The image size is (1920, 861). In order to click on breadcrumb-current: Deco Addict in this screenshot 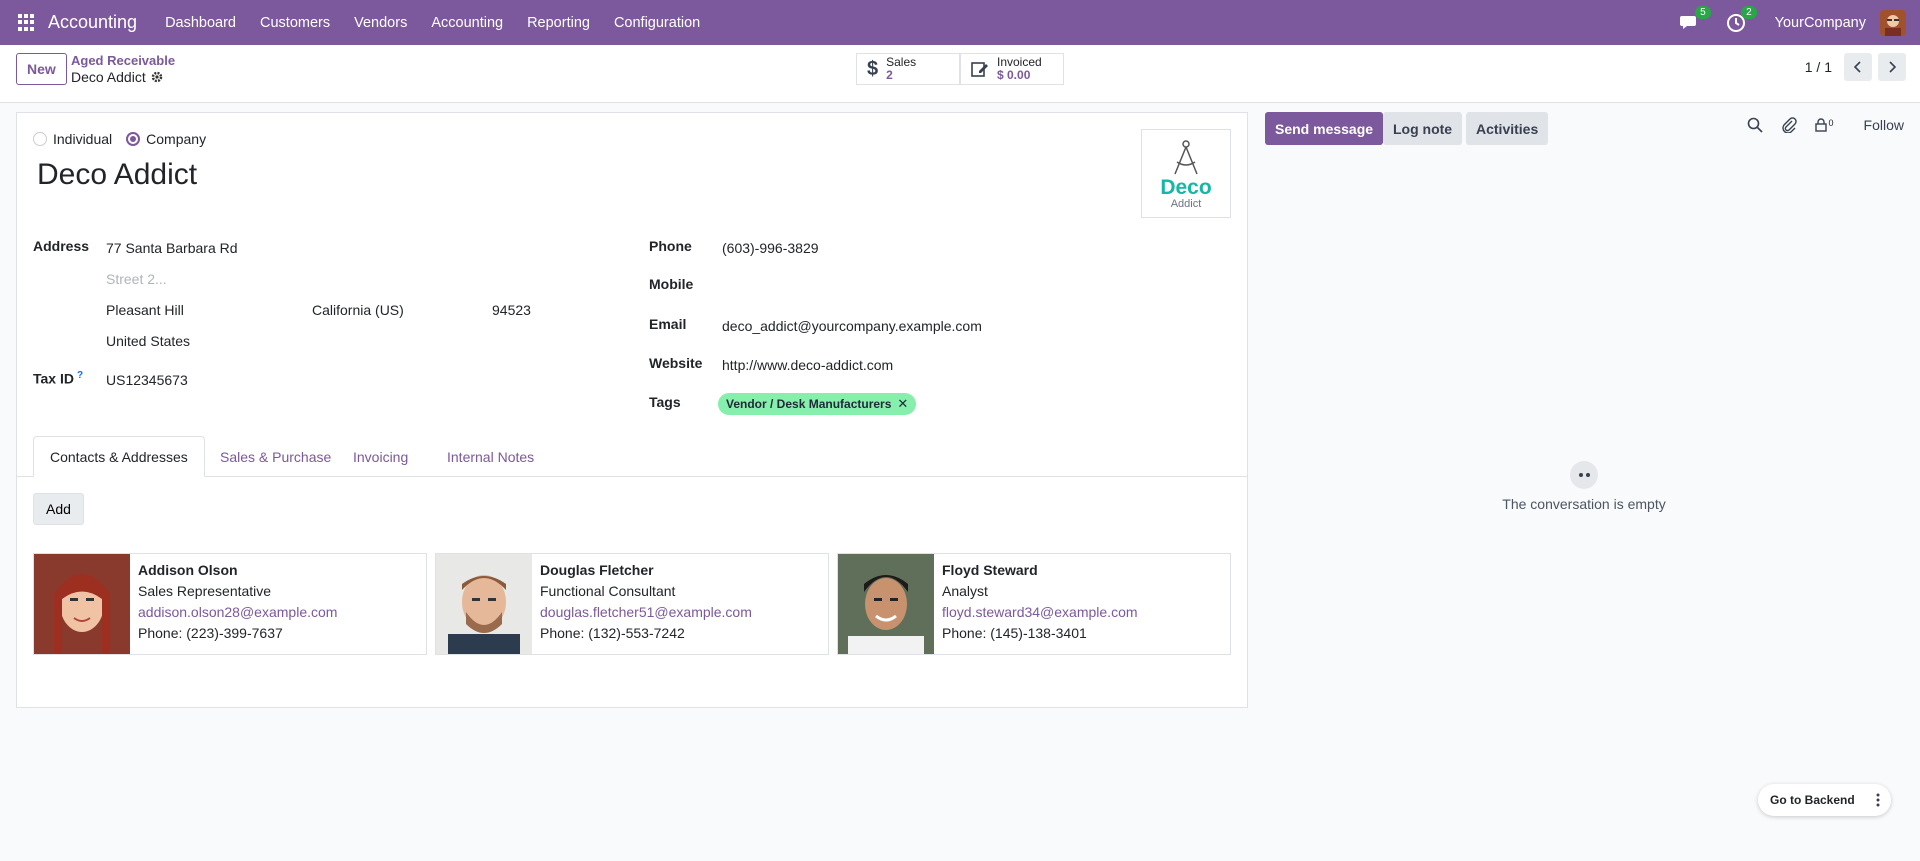, I will do `click(117, 77)`.